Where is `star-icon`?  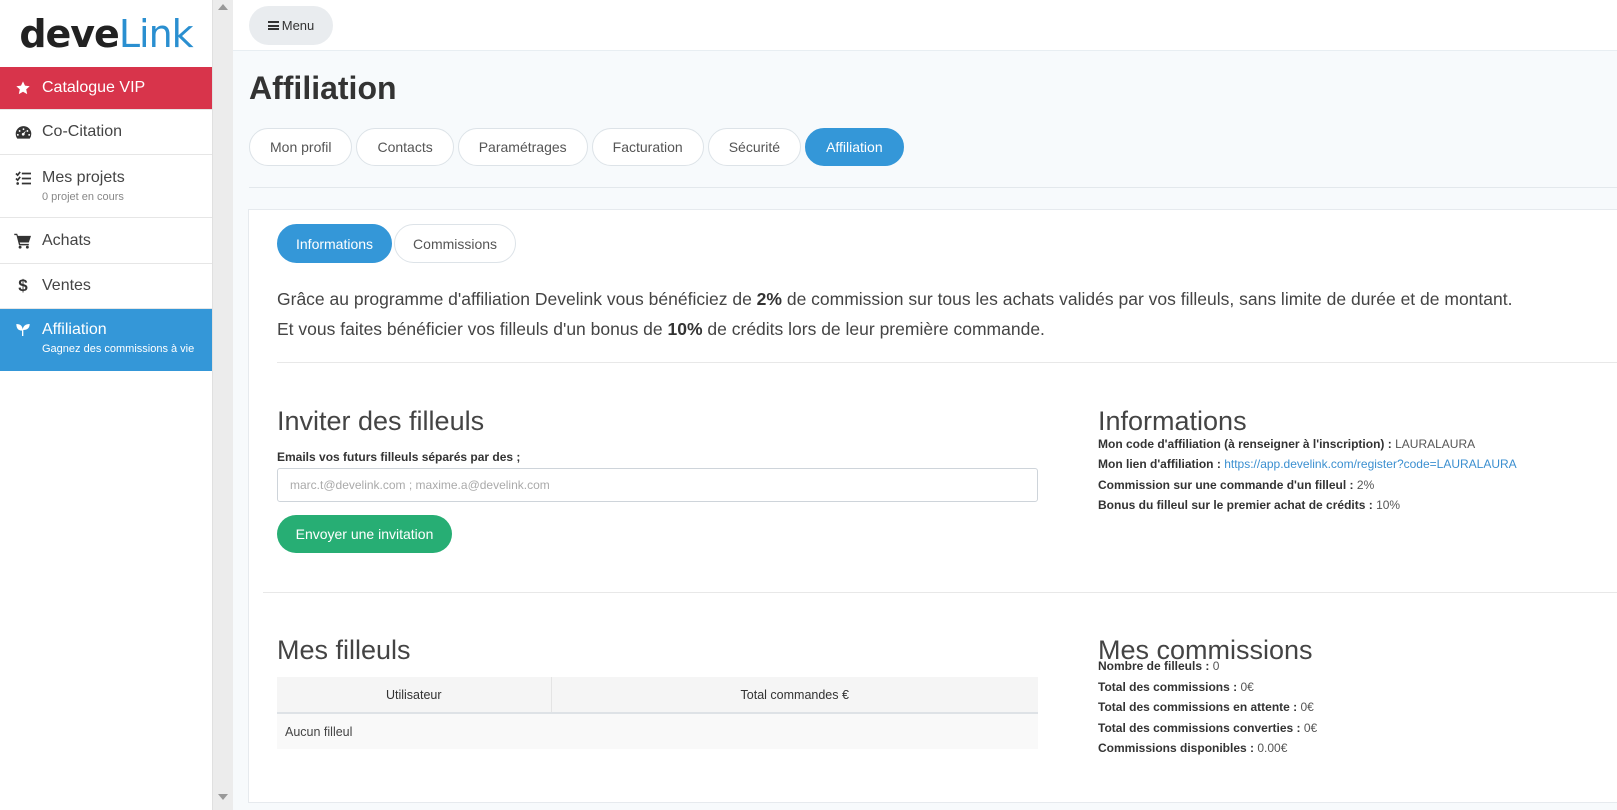
star-icon is located at coordinates (23, 88).